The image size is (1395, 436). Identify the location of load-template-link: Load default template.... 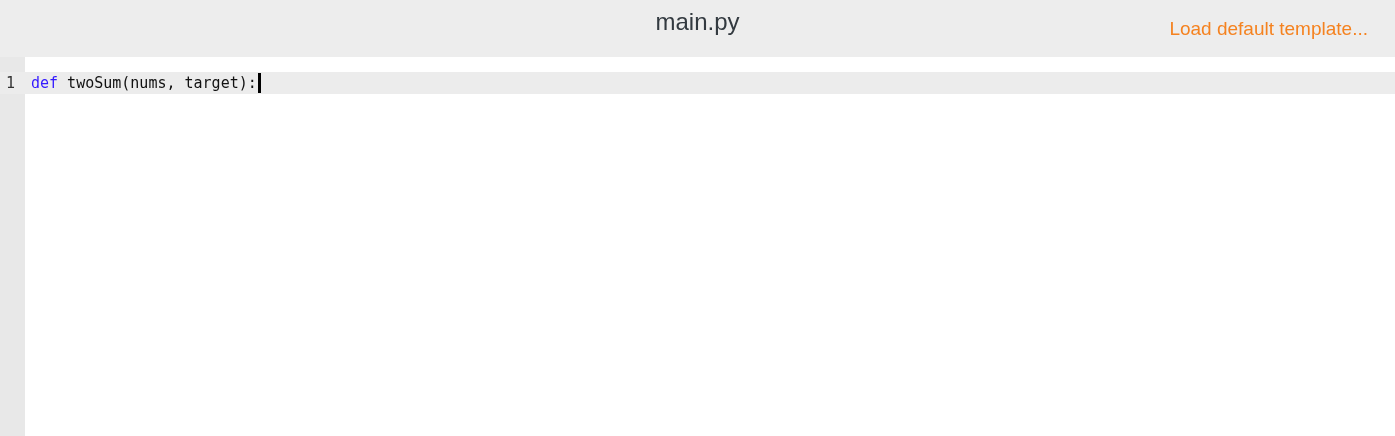
(1268, 29).